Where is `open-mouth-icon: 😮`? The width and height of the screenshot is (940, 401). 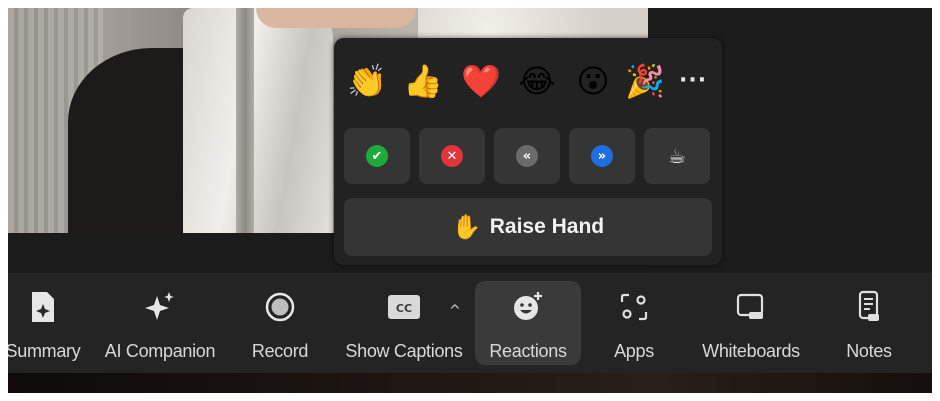
open-mouth-icon: 😮 is located at coordinates (593, 81).